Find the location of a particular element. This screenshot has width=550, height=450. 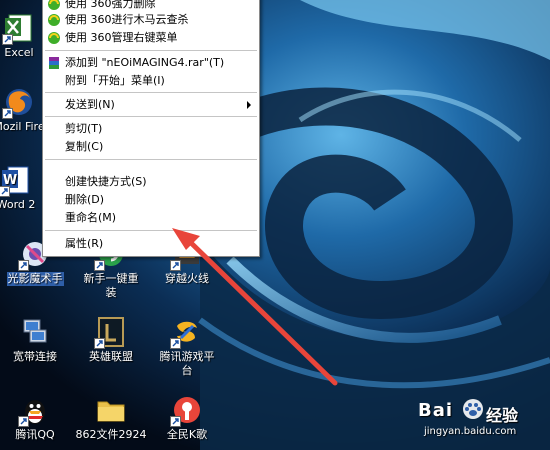

watermark-site: 经验 is located at coordinates (502, 415).